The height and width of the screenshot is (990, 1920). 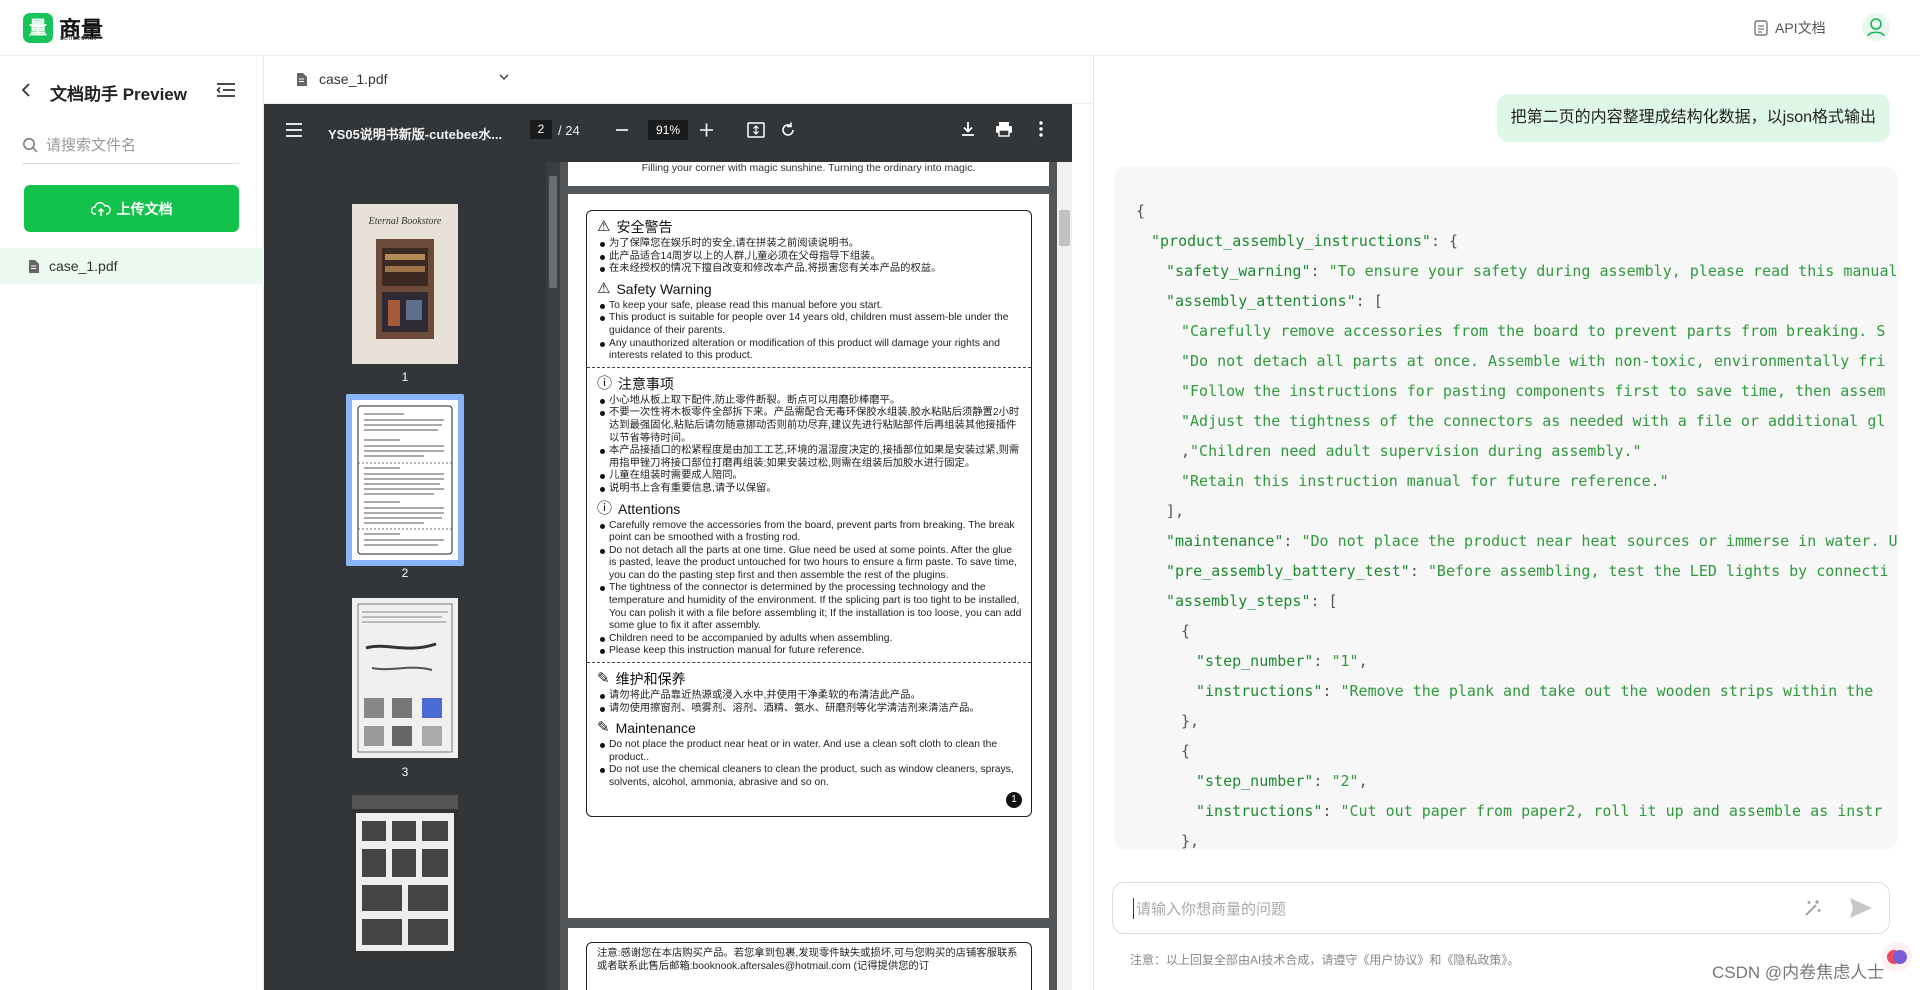 What do you see at coordinates (1813, 910) in the screenshot?
I see `magic-wand-icon` at bounding box center [1813, 910].